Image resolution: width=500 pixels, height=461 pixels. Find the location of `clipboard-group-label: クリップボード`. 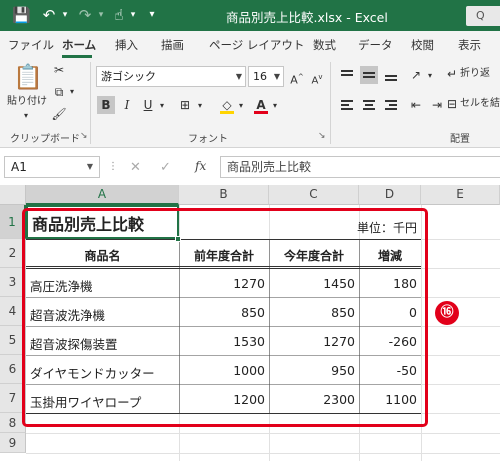

clipboard-group-label: クリップボード is located at coordinates (45, 139).